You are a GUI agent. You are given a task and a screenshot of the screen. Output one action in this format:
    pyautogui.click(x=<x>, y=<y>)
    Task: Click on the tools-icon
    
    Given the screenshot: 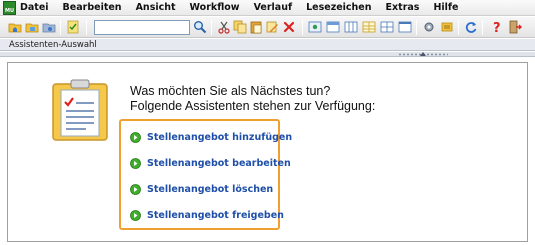 What is the action you would take?
    pyautogui.click(x=447, y=27)
    